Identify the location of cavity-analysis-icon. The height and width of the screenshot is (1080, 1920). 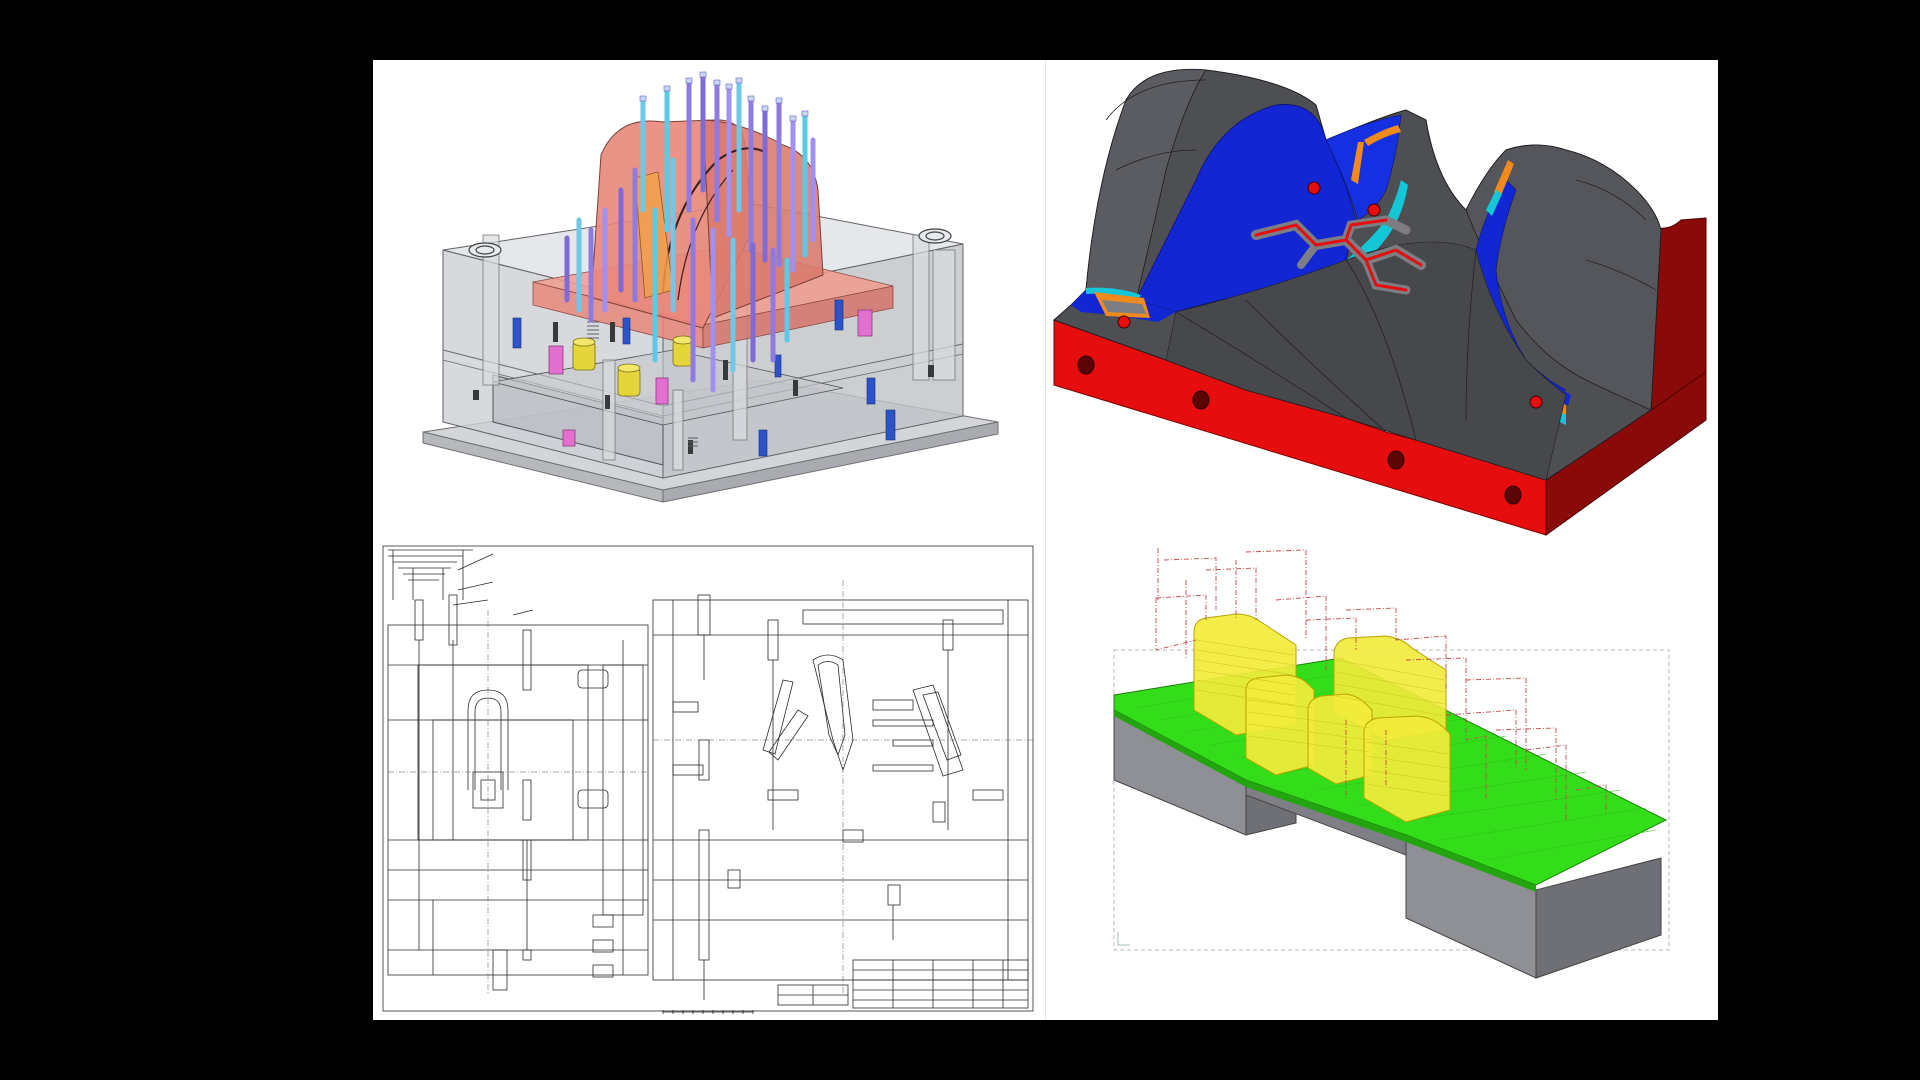
(1380, 302).